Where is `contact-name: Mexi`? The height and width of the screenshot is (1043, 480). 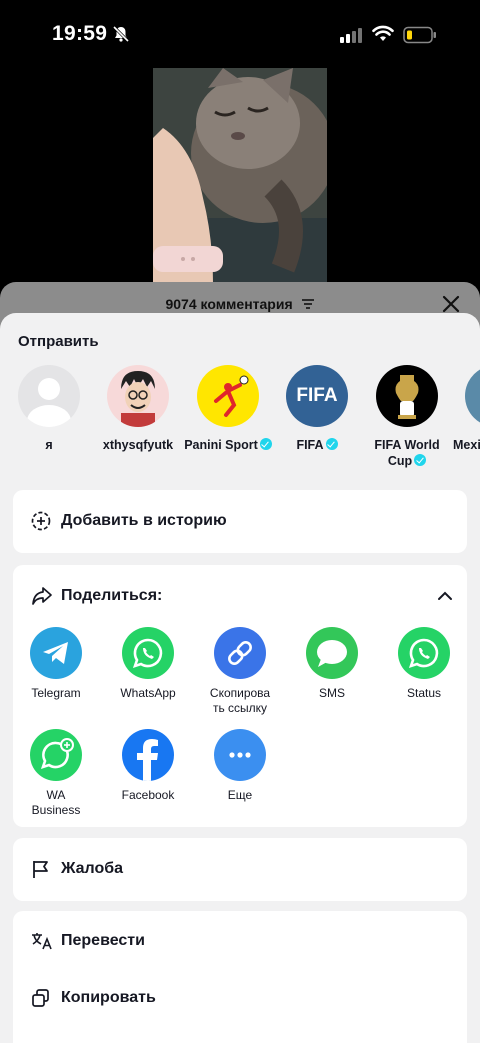 contact-name: Mexi is located at coordinates (466, 445).